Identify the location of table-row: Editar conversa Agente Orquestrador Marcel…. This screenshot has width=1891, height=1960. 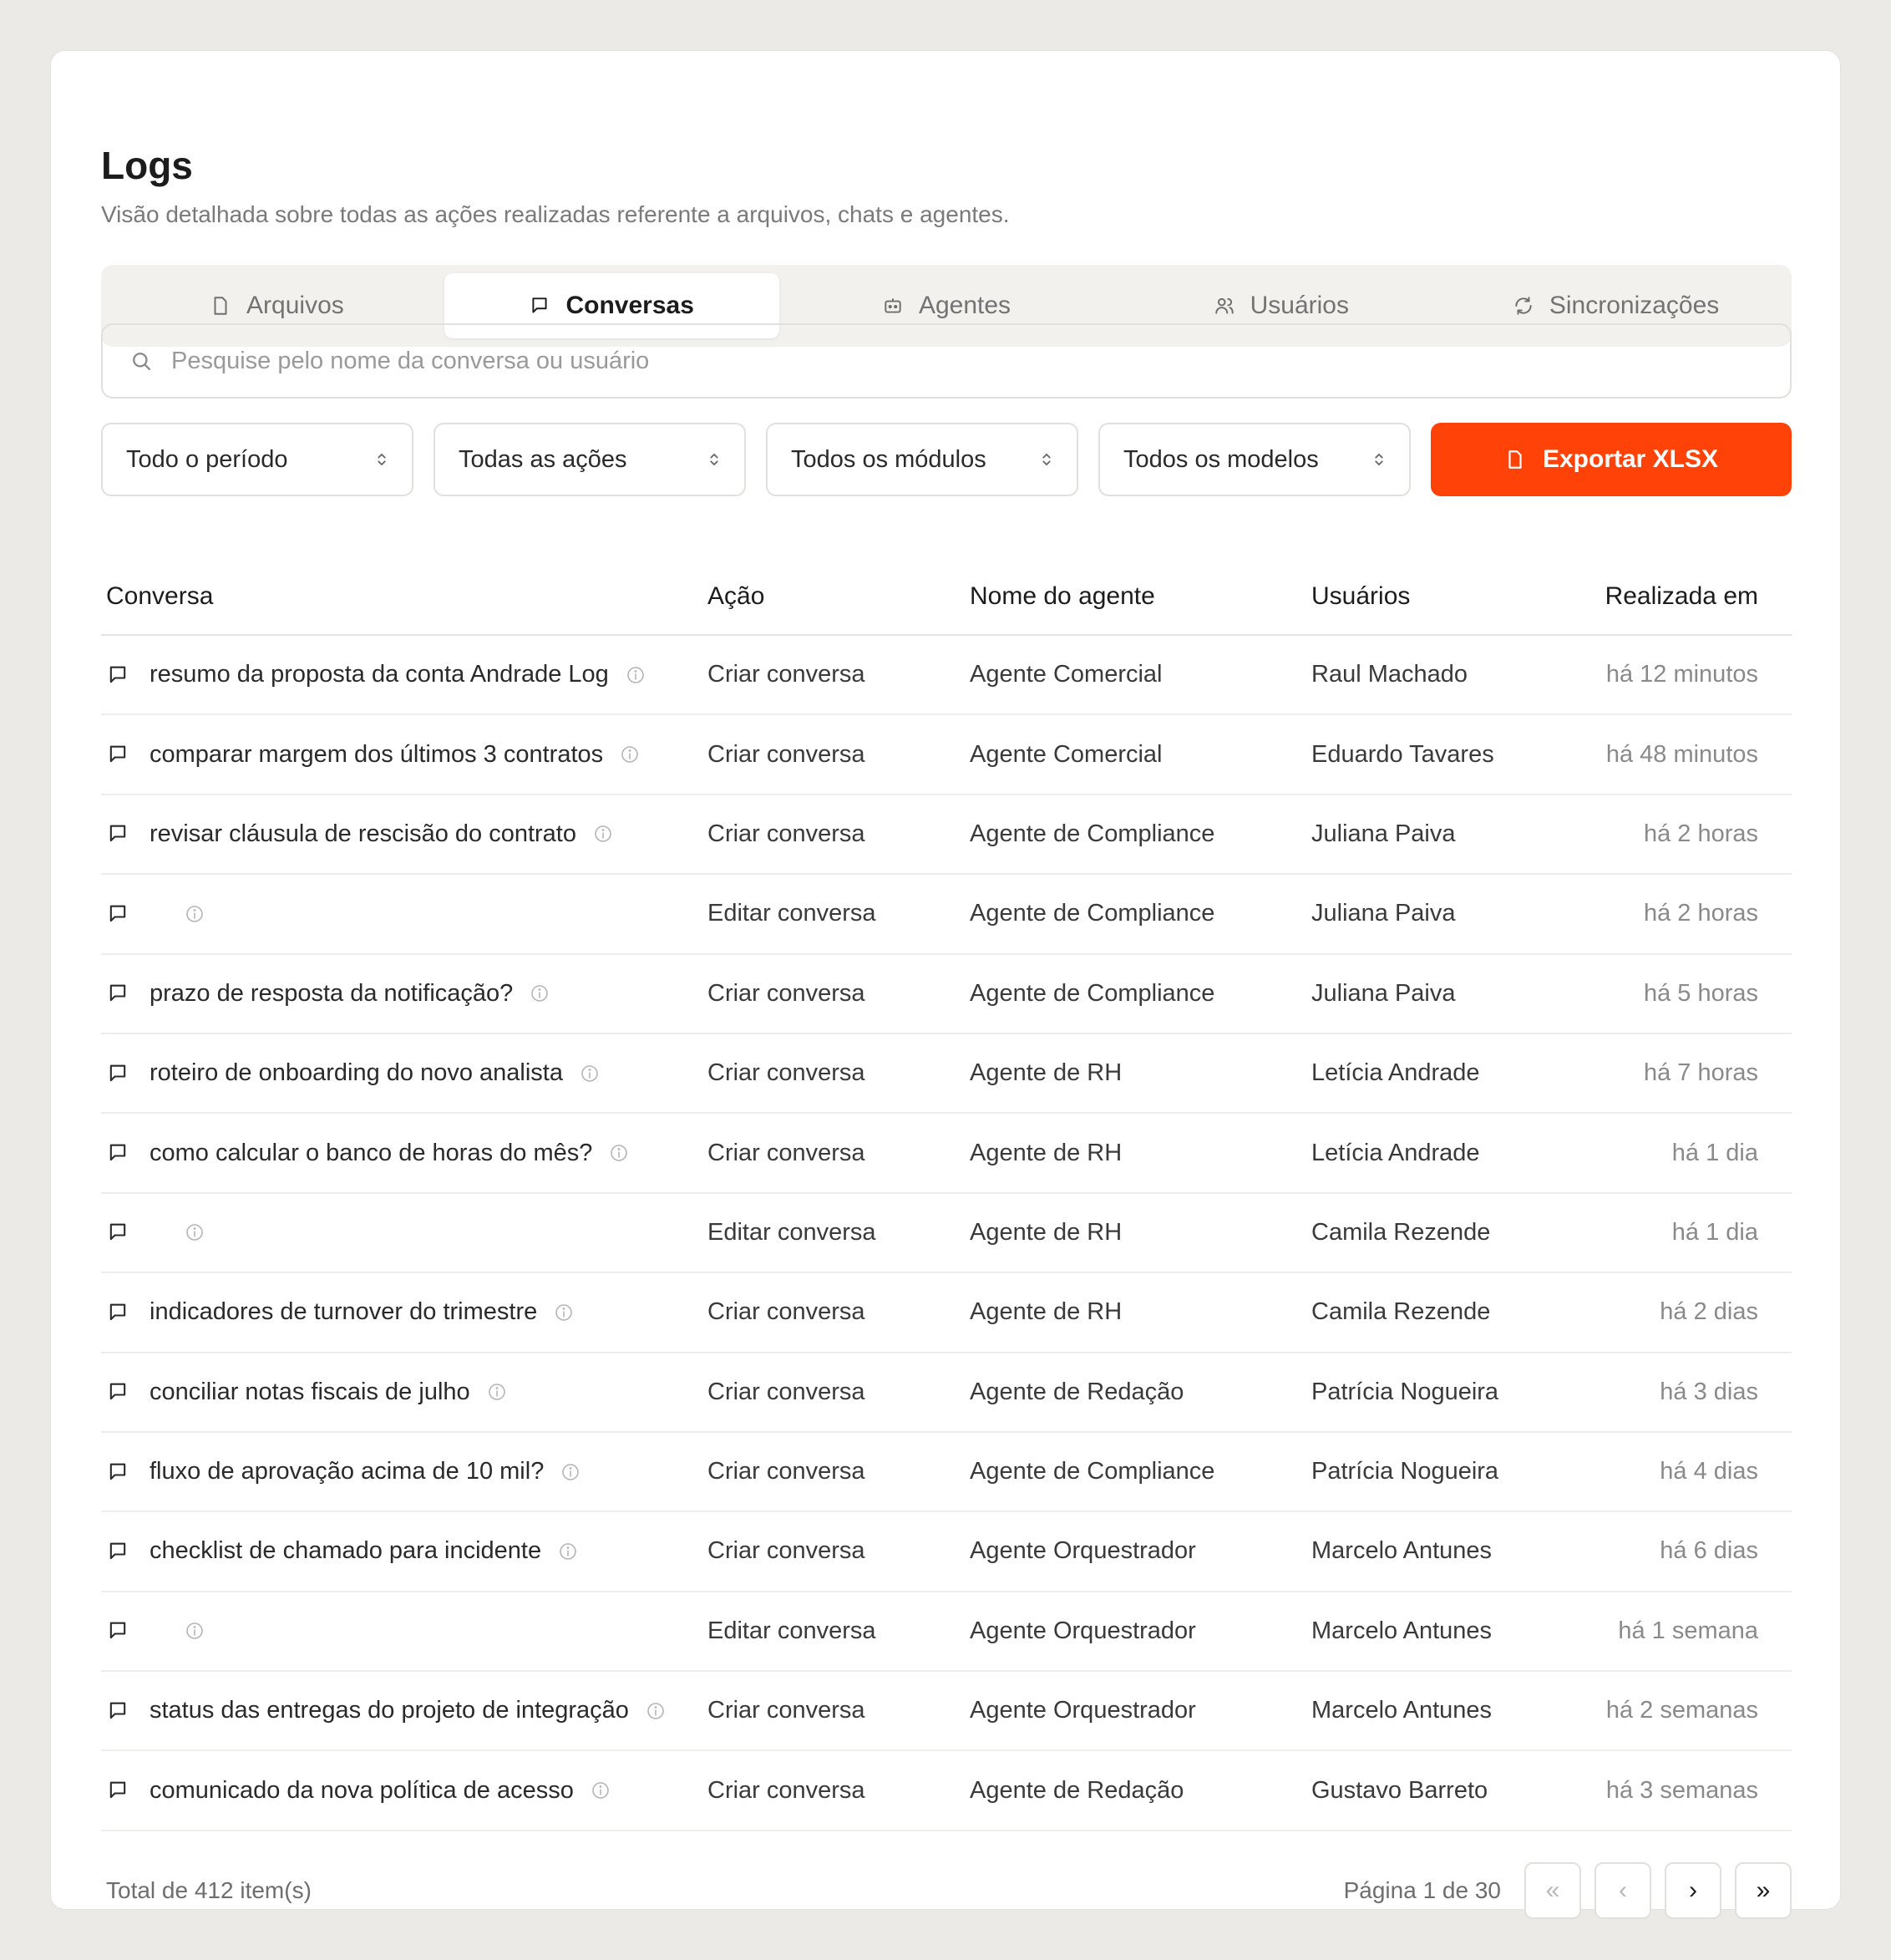
(947, 1632).